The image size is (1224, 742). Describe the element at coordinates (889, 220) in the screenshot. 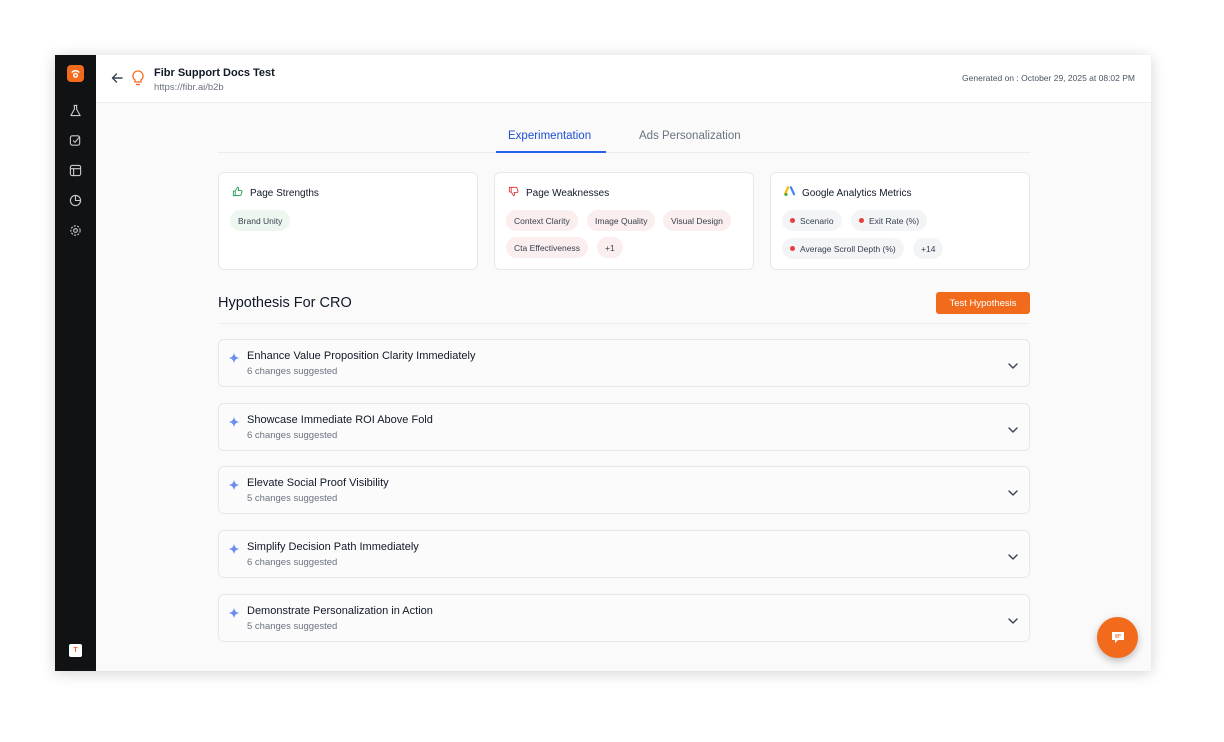

I see `metric-chip: Exit Rate (%)` at that location.